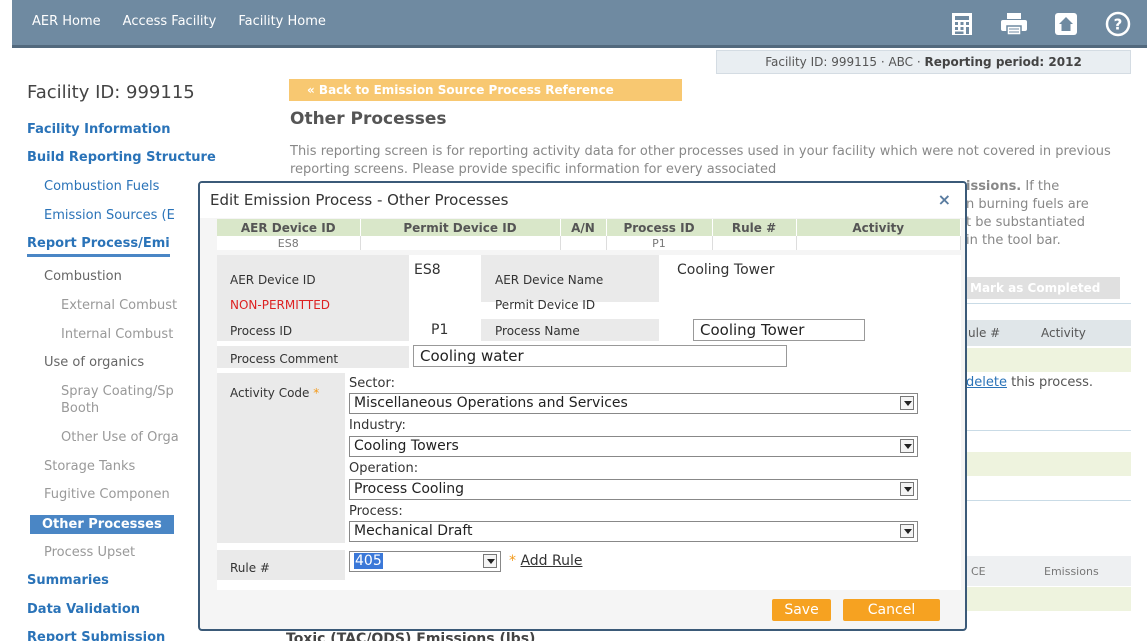 The width and height of the screenshot is (1147, 641). I want to click on facility-info-text: Facility ID: 999115 · ABC ·, so click(843, 62).